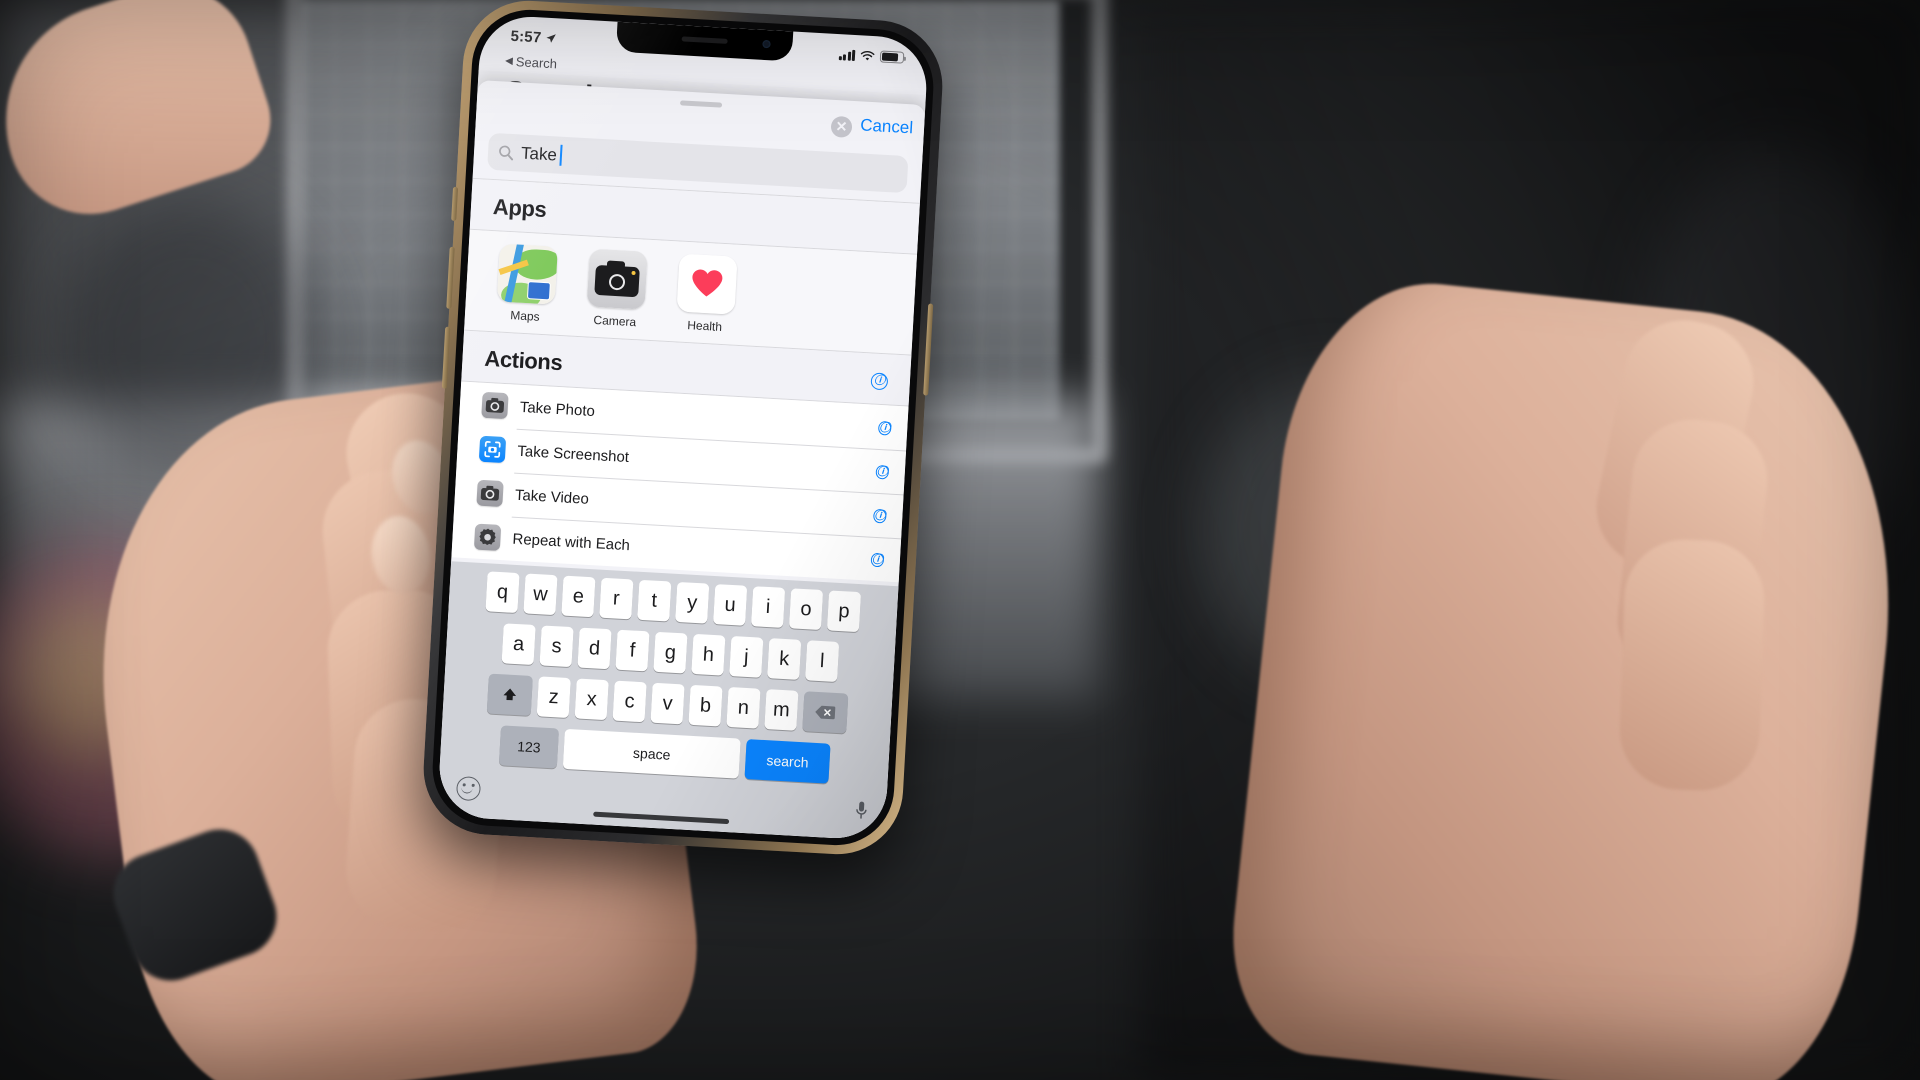 Image resolution: width=1920 pixels, height=1080 pixels. Describe the element at coordinates (616, 598) in the screenshot. I see `key-r: r` at that location.